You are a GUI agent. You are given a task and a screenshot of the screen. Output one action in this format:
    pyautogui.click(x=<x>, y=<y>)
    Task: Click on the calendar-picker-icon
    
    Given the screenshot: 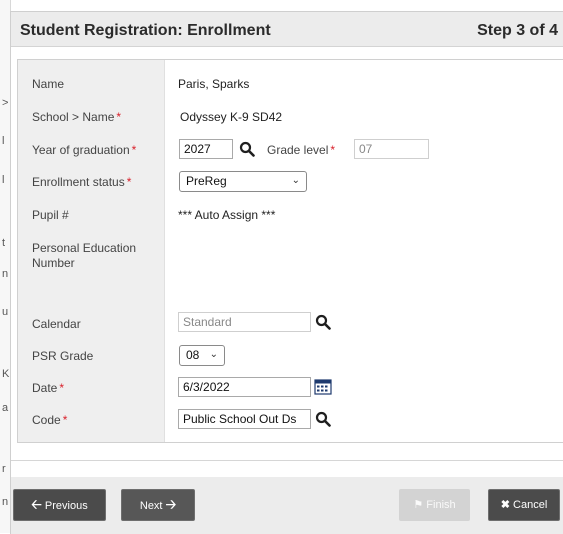 What is the action you would take?
    pyautogui.click(x=323, y=387)
    